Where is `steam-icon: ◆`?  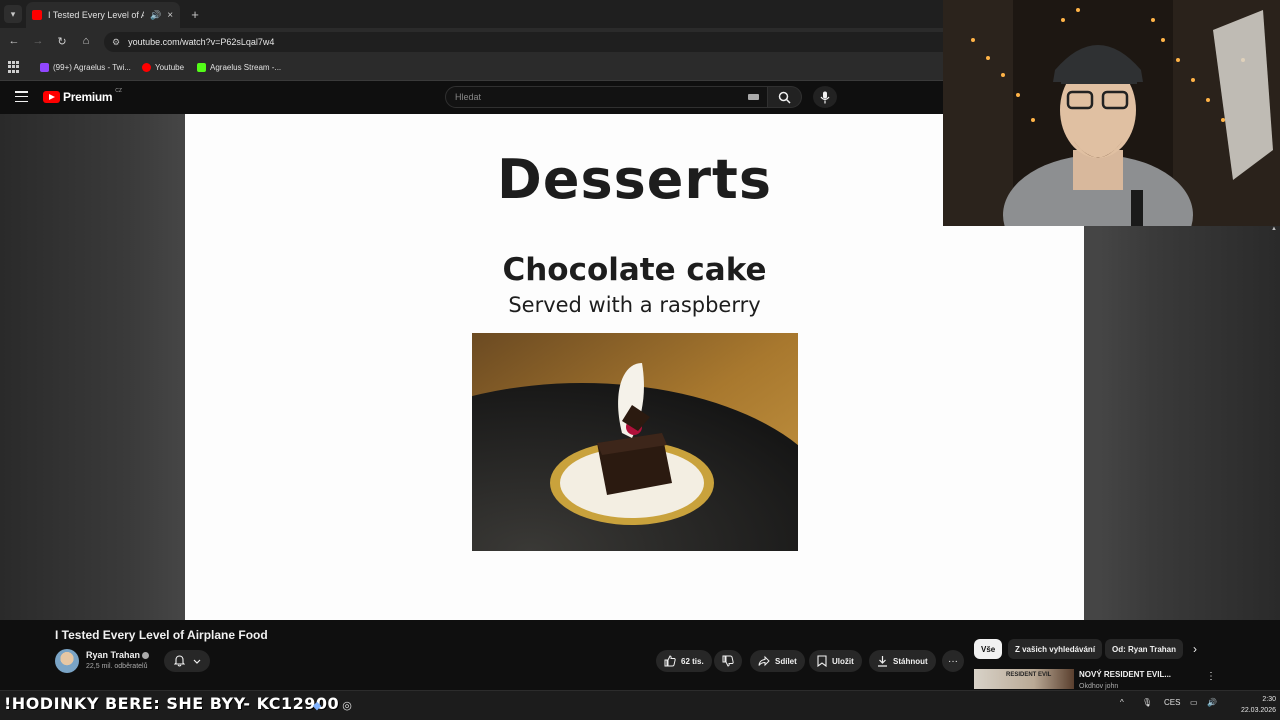 steam-icon: ◆ is located at coordinates (317, 705).